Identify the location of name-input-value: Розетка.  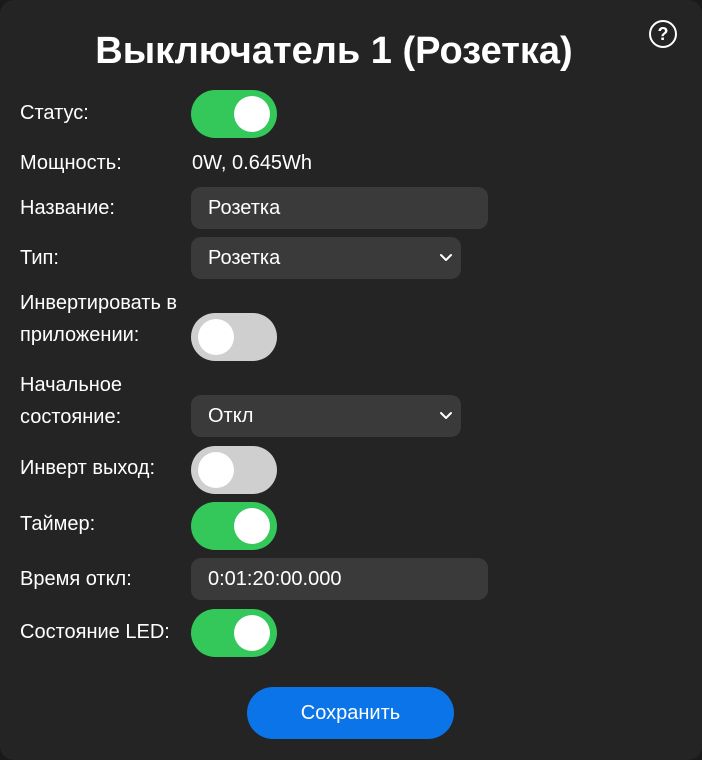
(244, 208).